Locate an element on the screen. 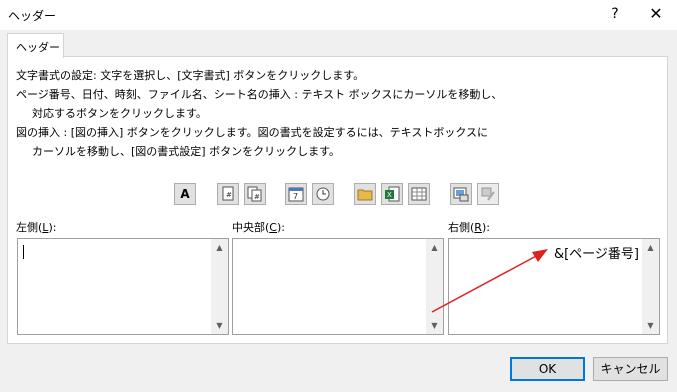  tab-header: ヘッダー is located at coordinates (35, 45).